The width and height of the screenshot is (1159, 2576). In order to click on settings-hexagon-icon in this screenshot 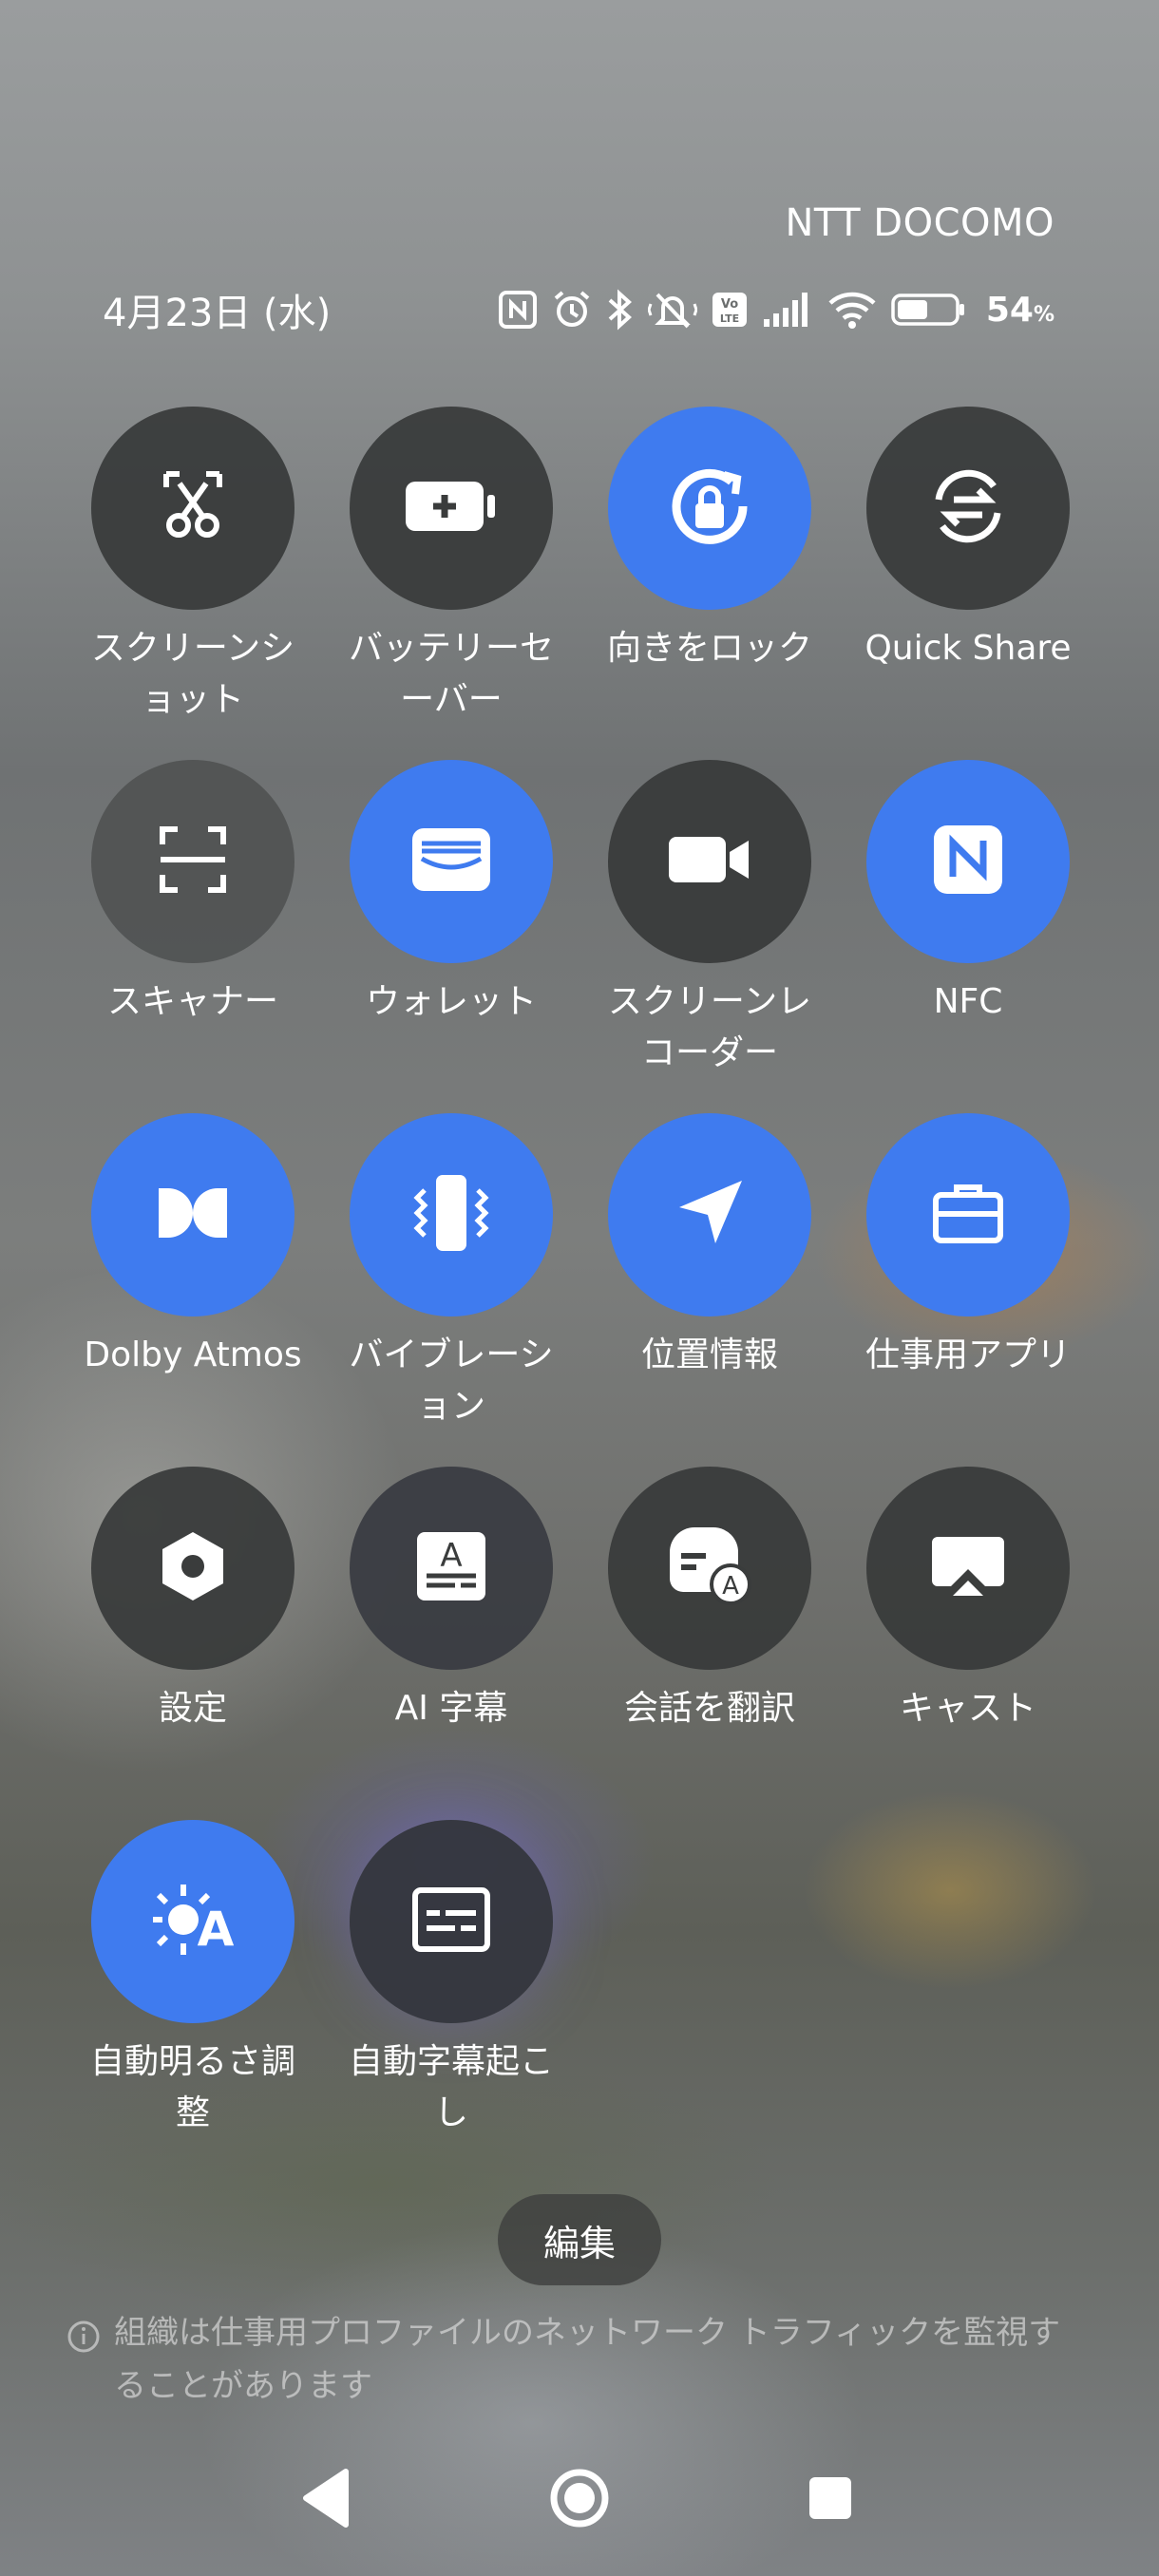, I will do `click(193, 1568)`.